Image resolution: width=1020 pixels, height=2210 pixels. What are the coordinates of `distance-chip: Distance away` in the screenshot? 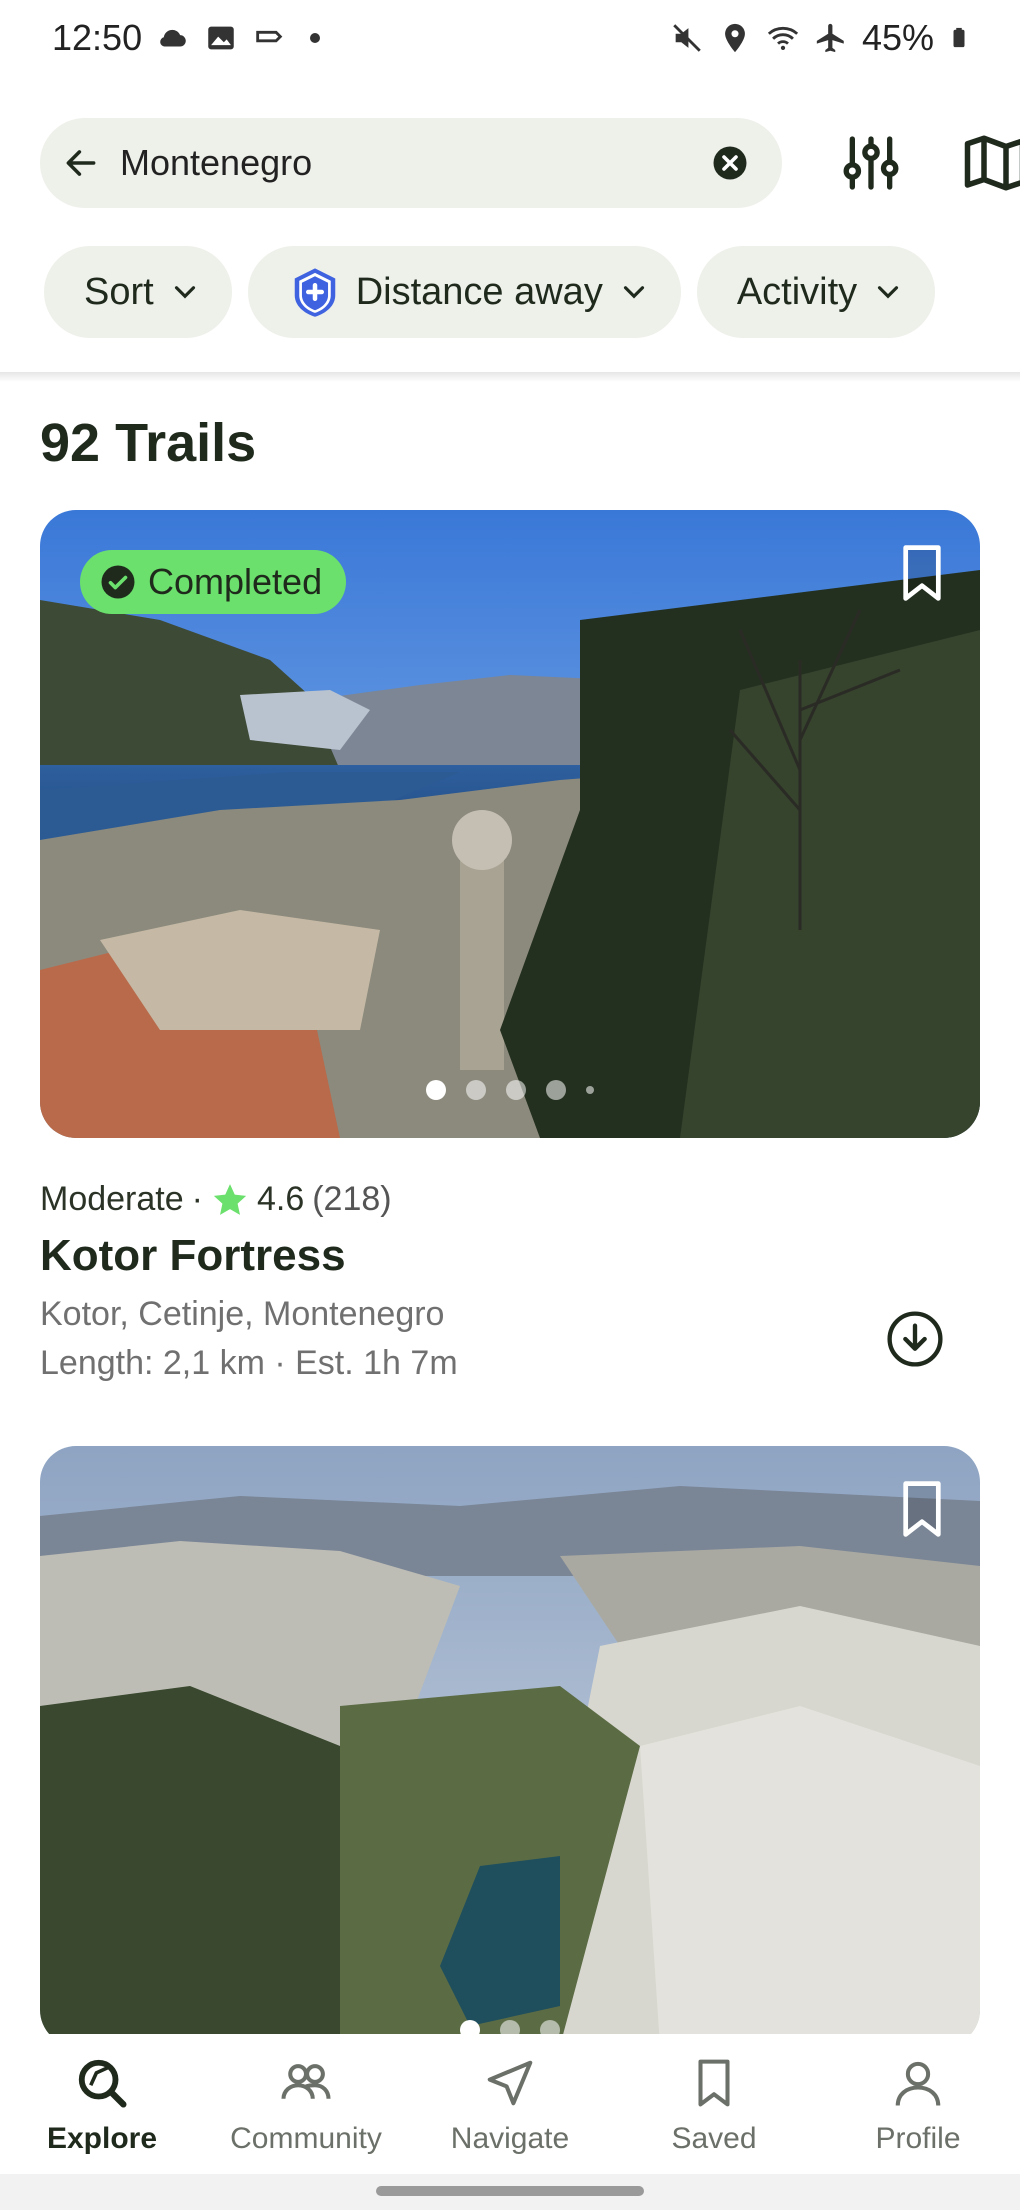 It's located at (464, 292).